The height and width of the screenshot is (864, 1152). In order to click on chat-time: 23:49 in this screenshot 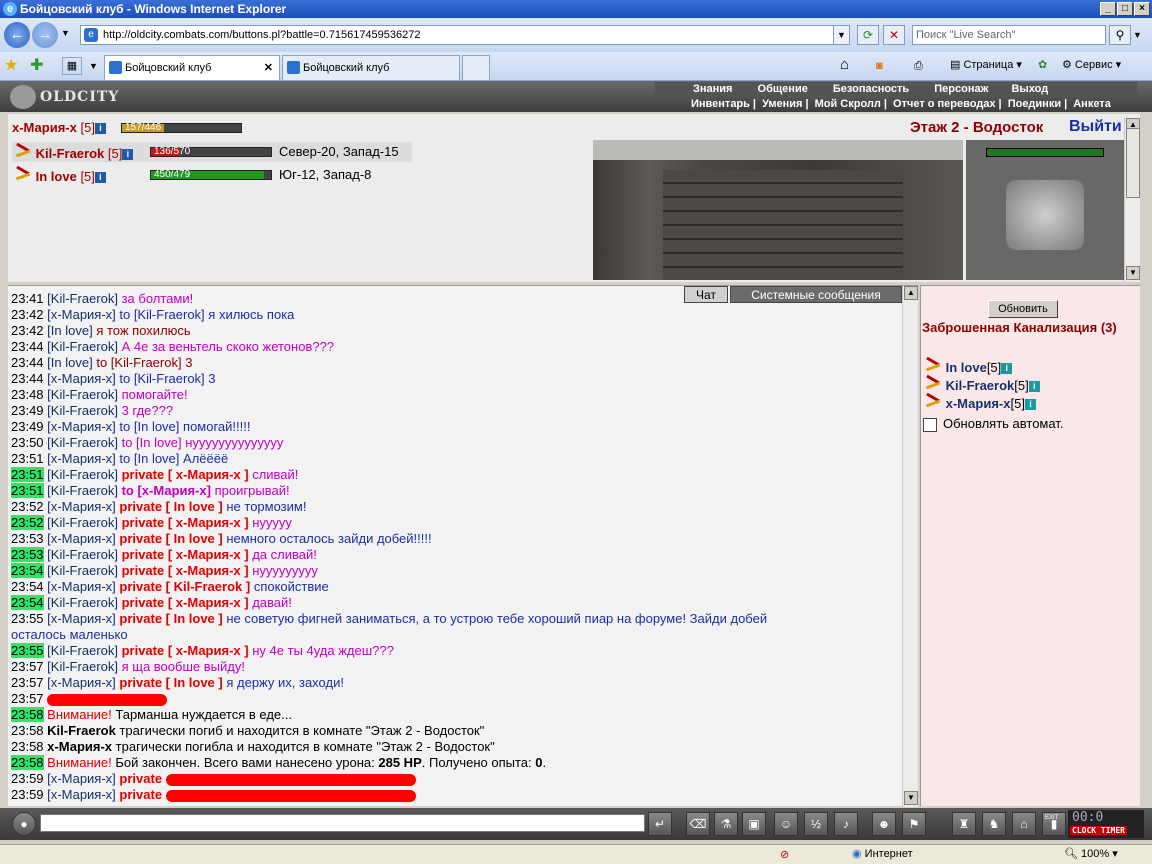, I will do `click(27, 410)`.